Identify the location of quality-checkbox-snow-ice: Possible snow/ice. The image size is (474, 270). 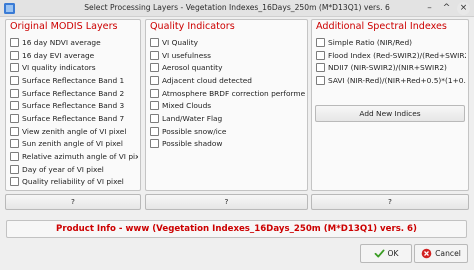
(227, 131).